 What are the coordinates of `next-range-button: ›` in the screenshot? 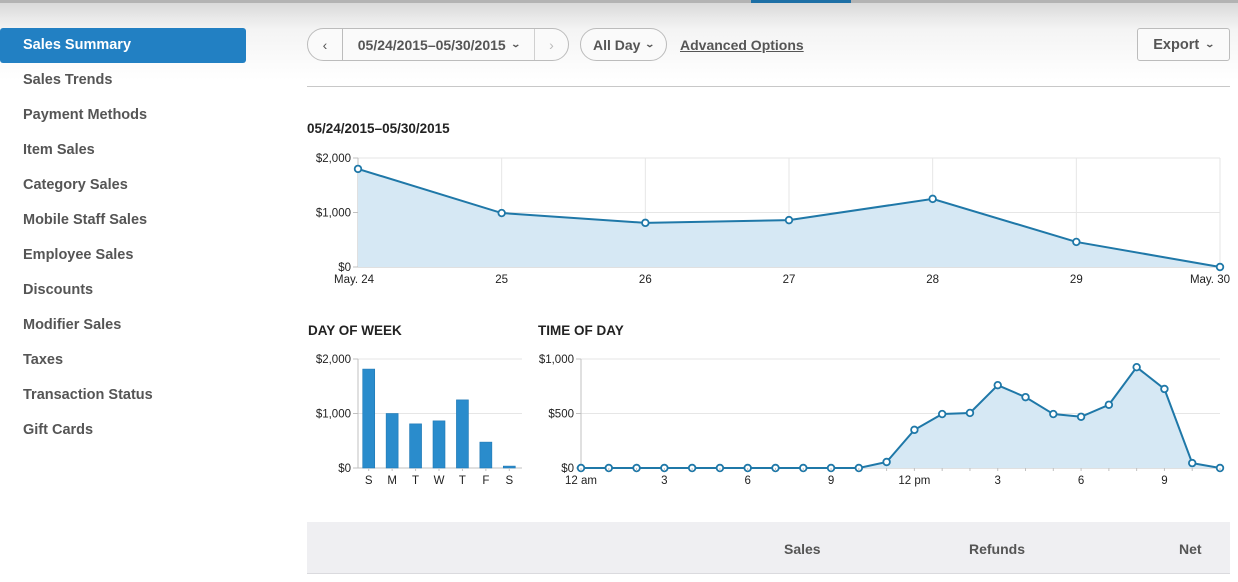 It's located at (551, 44).